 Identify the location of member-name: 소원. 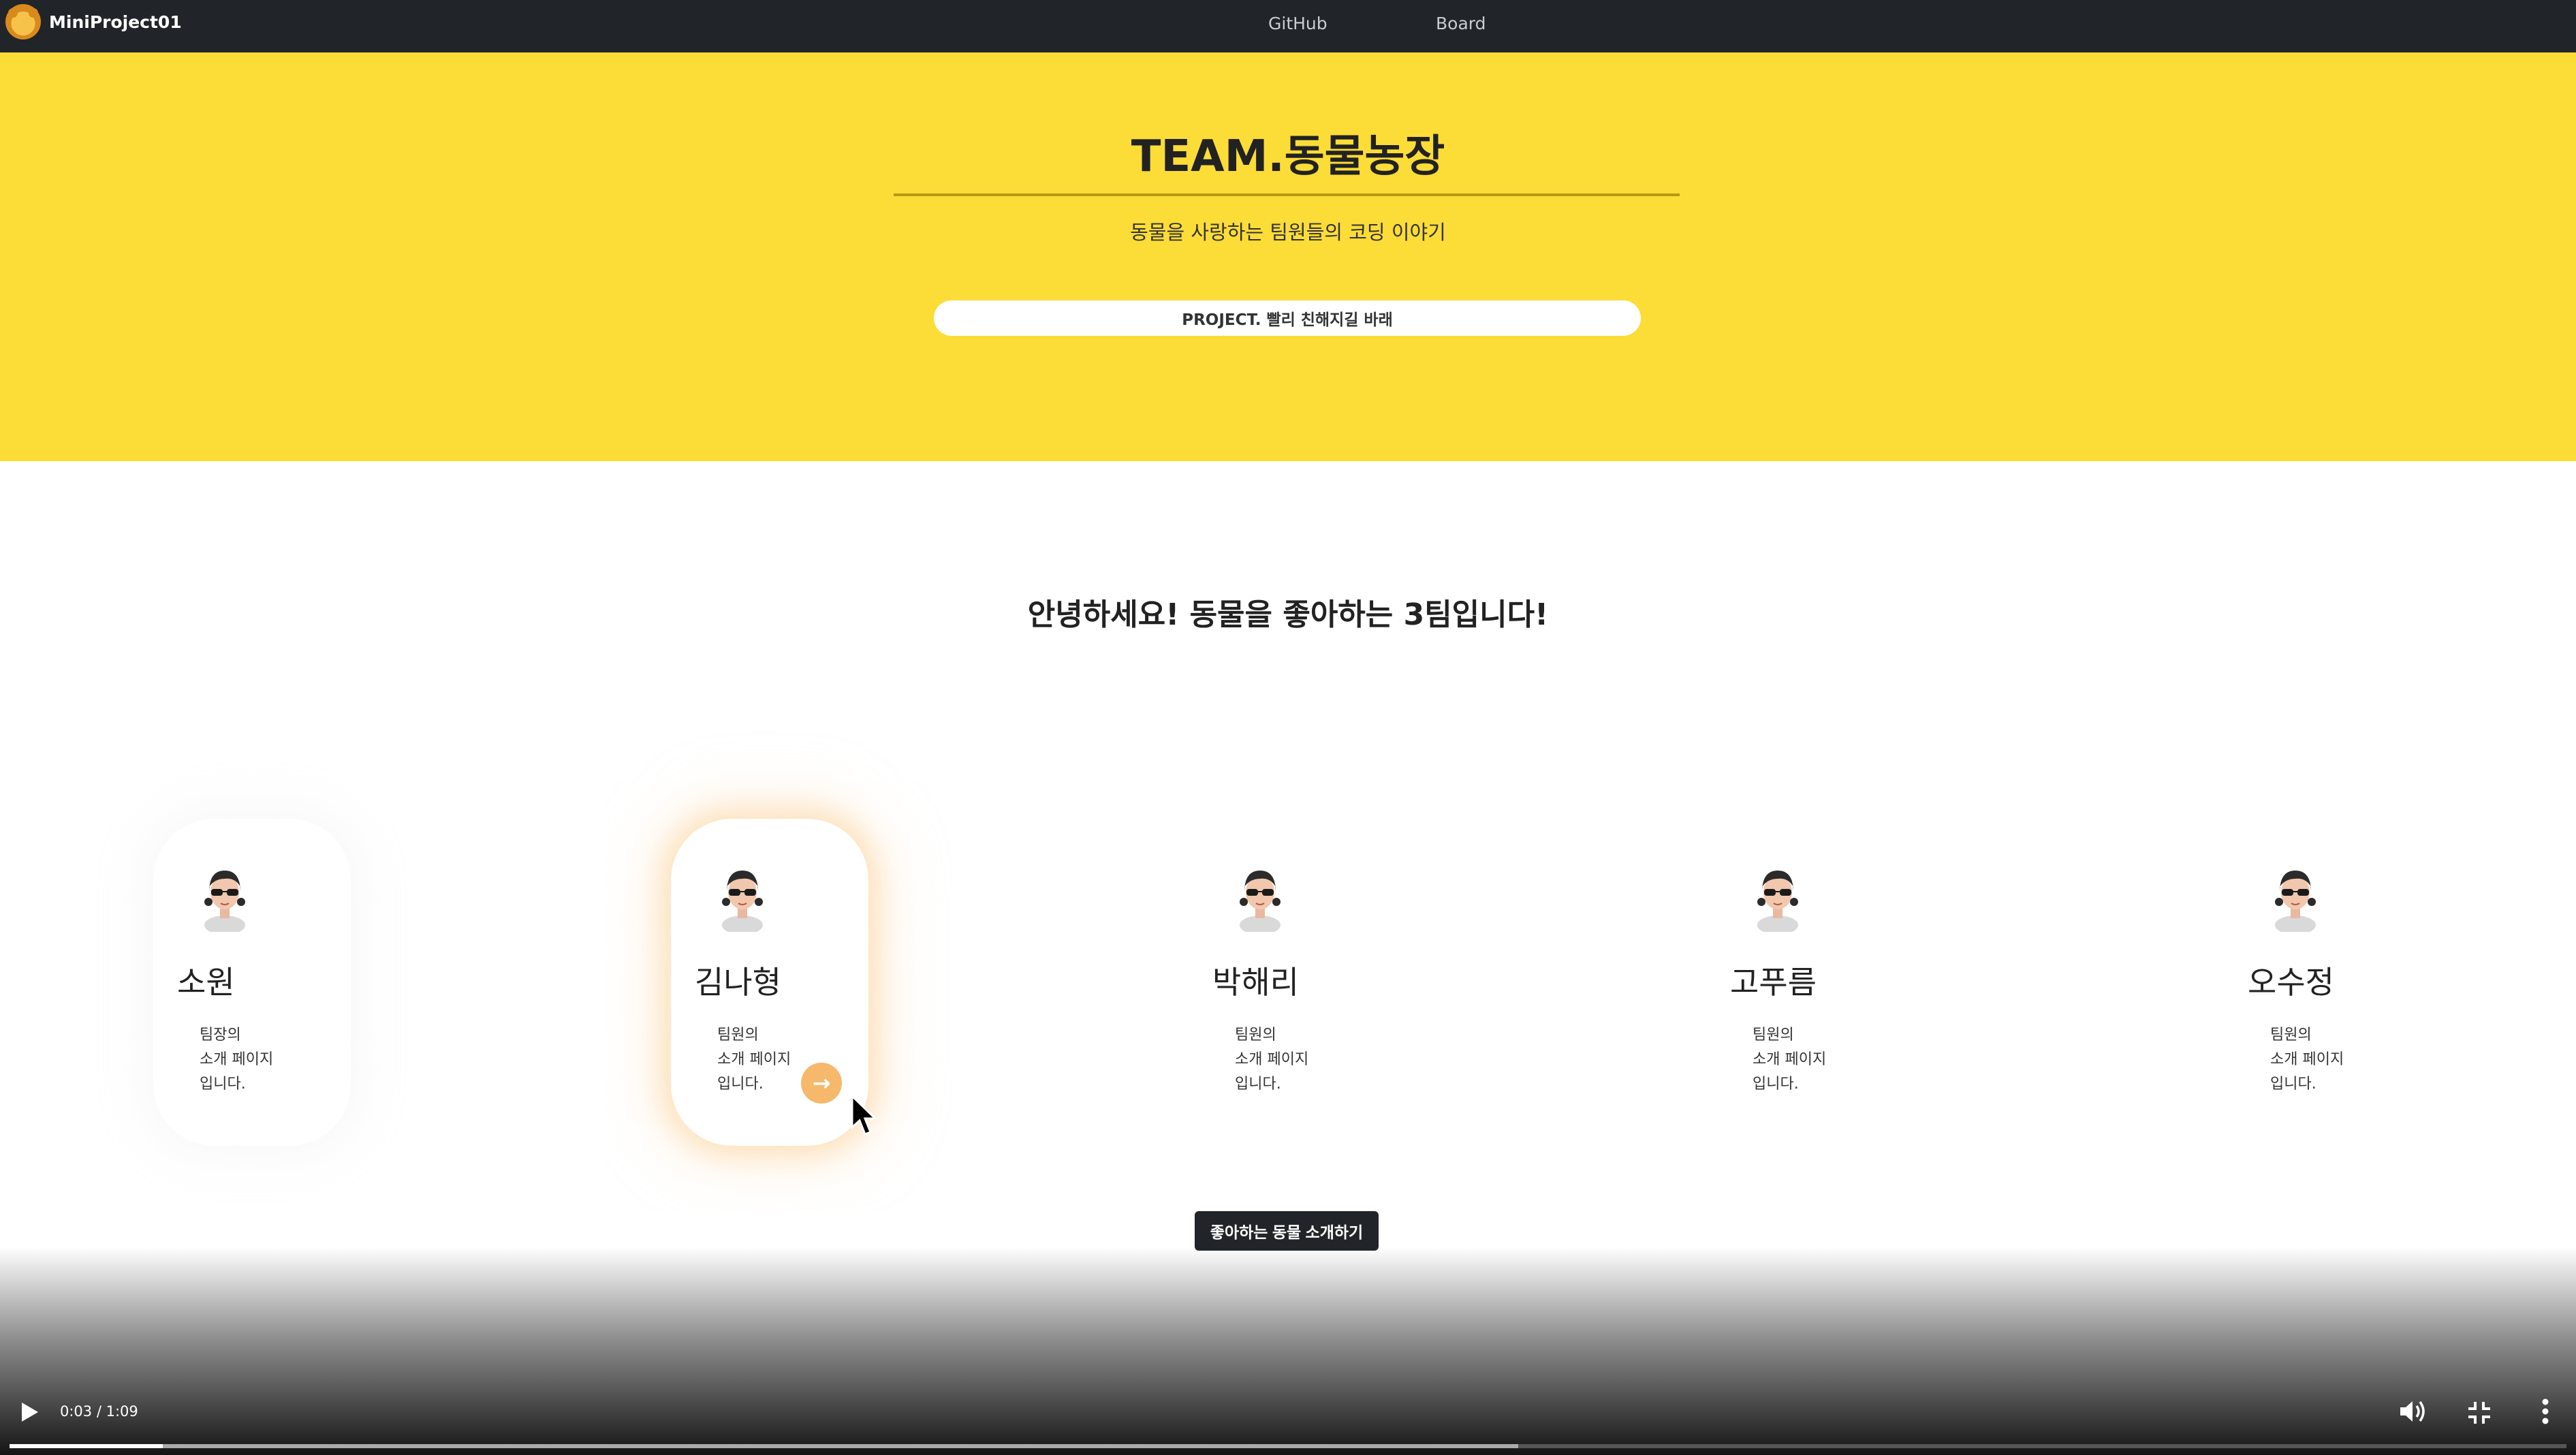
(206, 982).